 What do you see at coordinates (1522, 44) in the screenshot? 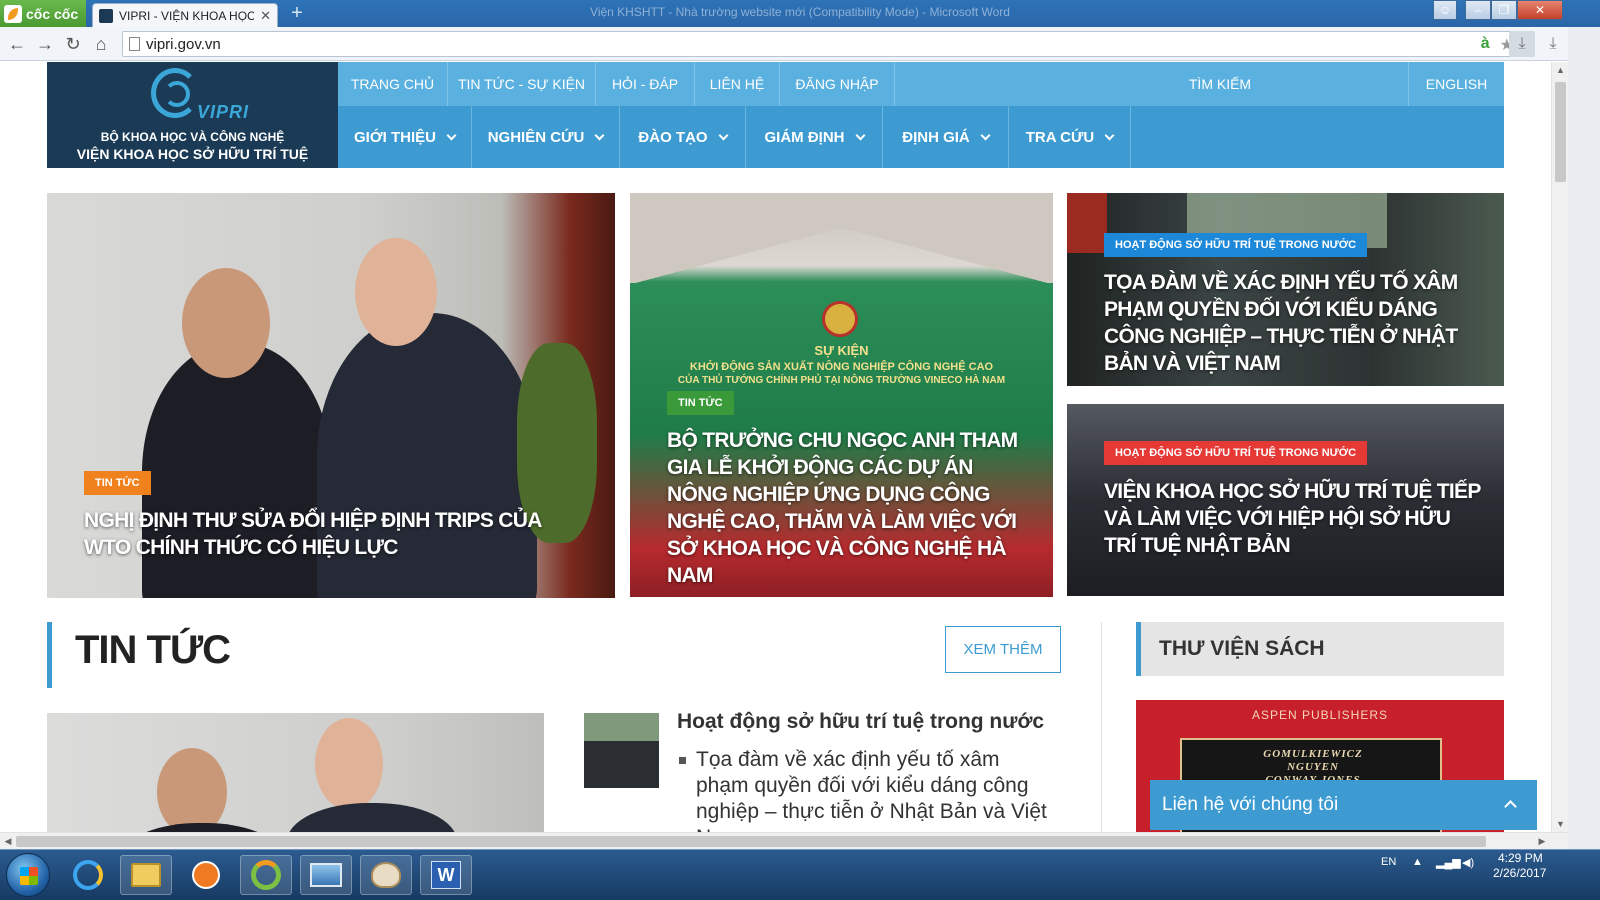
I see `savior-download-icon: ⤓` at bounding box center [1522, 44].